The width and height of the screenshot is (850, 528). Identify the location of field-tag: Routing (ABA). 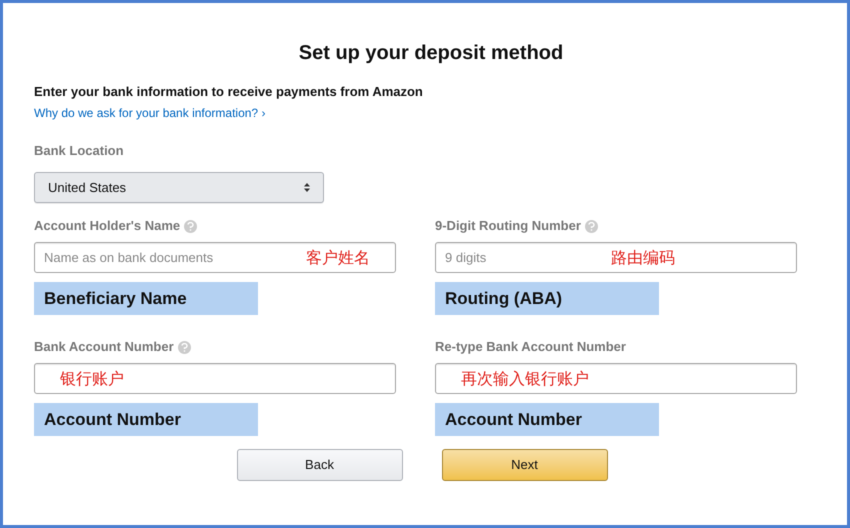
(547, 298).